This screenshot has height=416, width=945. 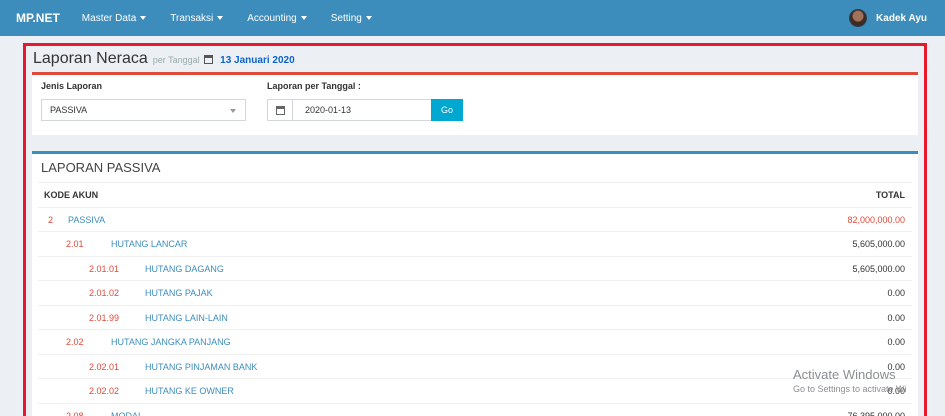 I want to click on account-code: 2.01.99, so click(x=104, y=317).